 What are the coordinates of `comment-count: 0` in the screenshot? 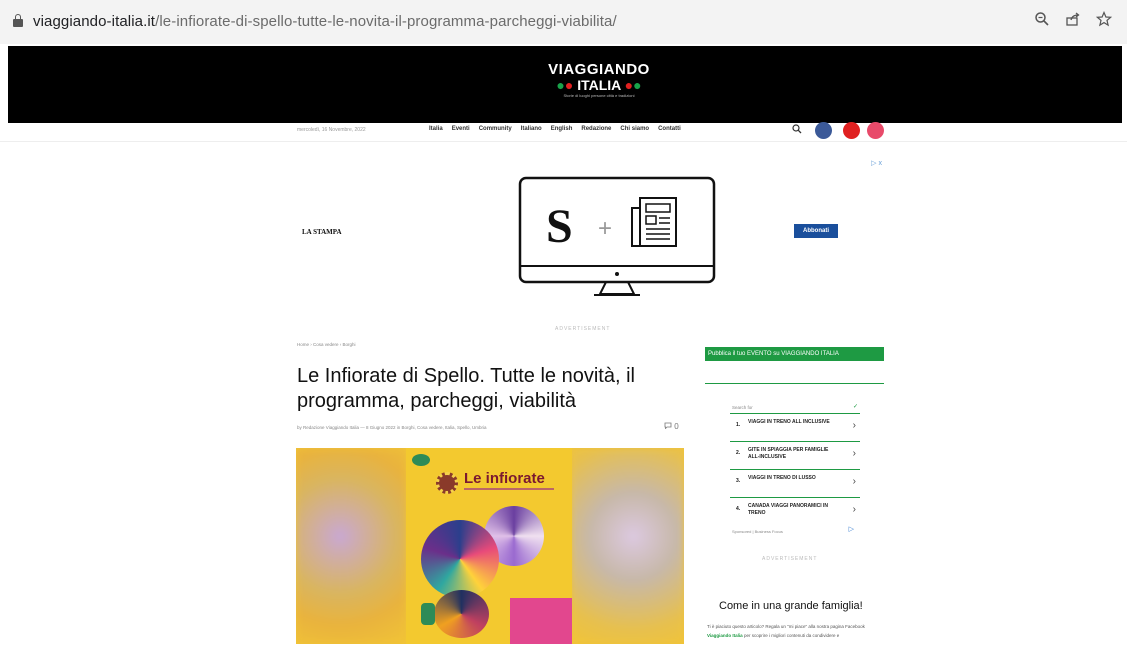 It's located at (671, 426).